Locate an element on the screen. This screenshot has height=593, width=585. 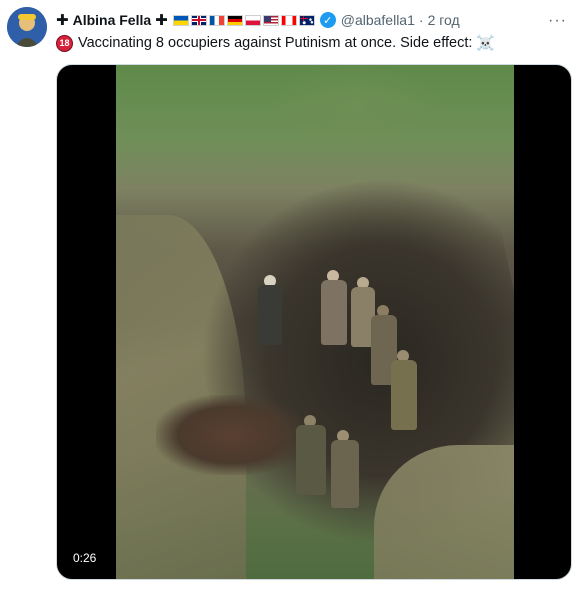
flag-canada-icon is located at coordinates (288, 20).